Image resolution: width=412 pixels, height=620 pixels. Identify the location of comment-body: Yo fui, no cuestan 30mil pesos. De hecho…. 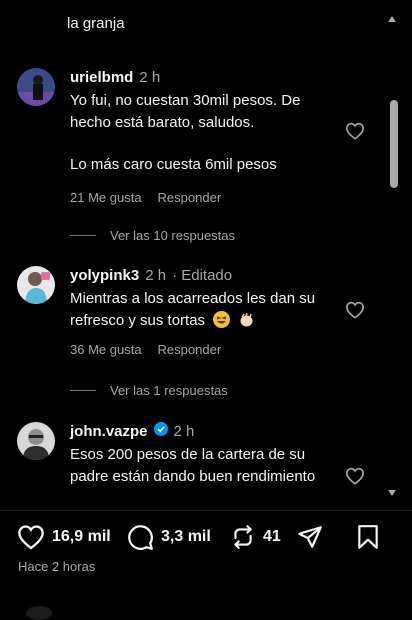
(205, 133).